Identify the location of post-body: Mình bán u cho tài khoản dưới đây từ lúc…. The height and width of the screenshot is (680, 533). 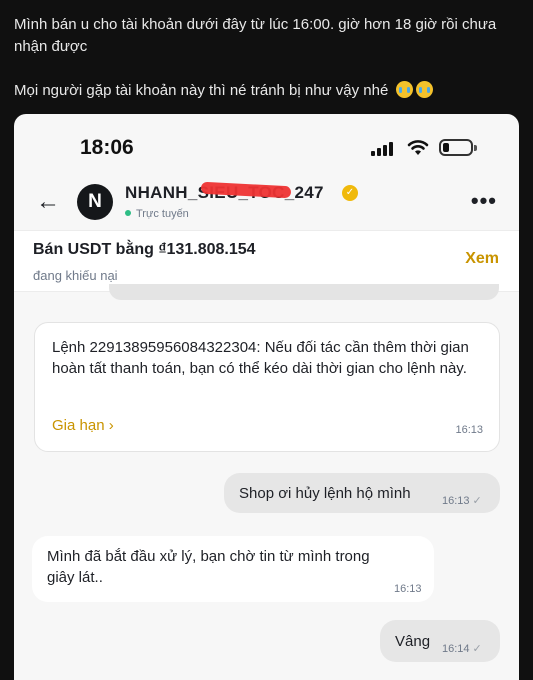
(266, 58).